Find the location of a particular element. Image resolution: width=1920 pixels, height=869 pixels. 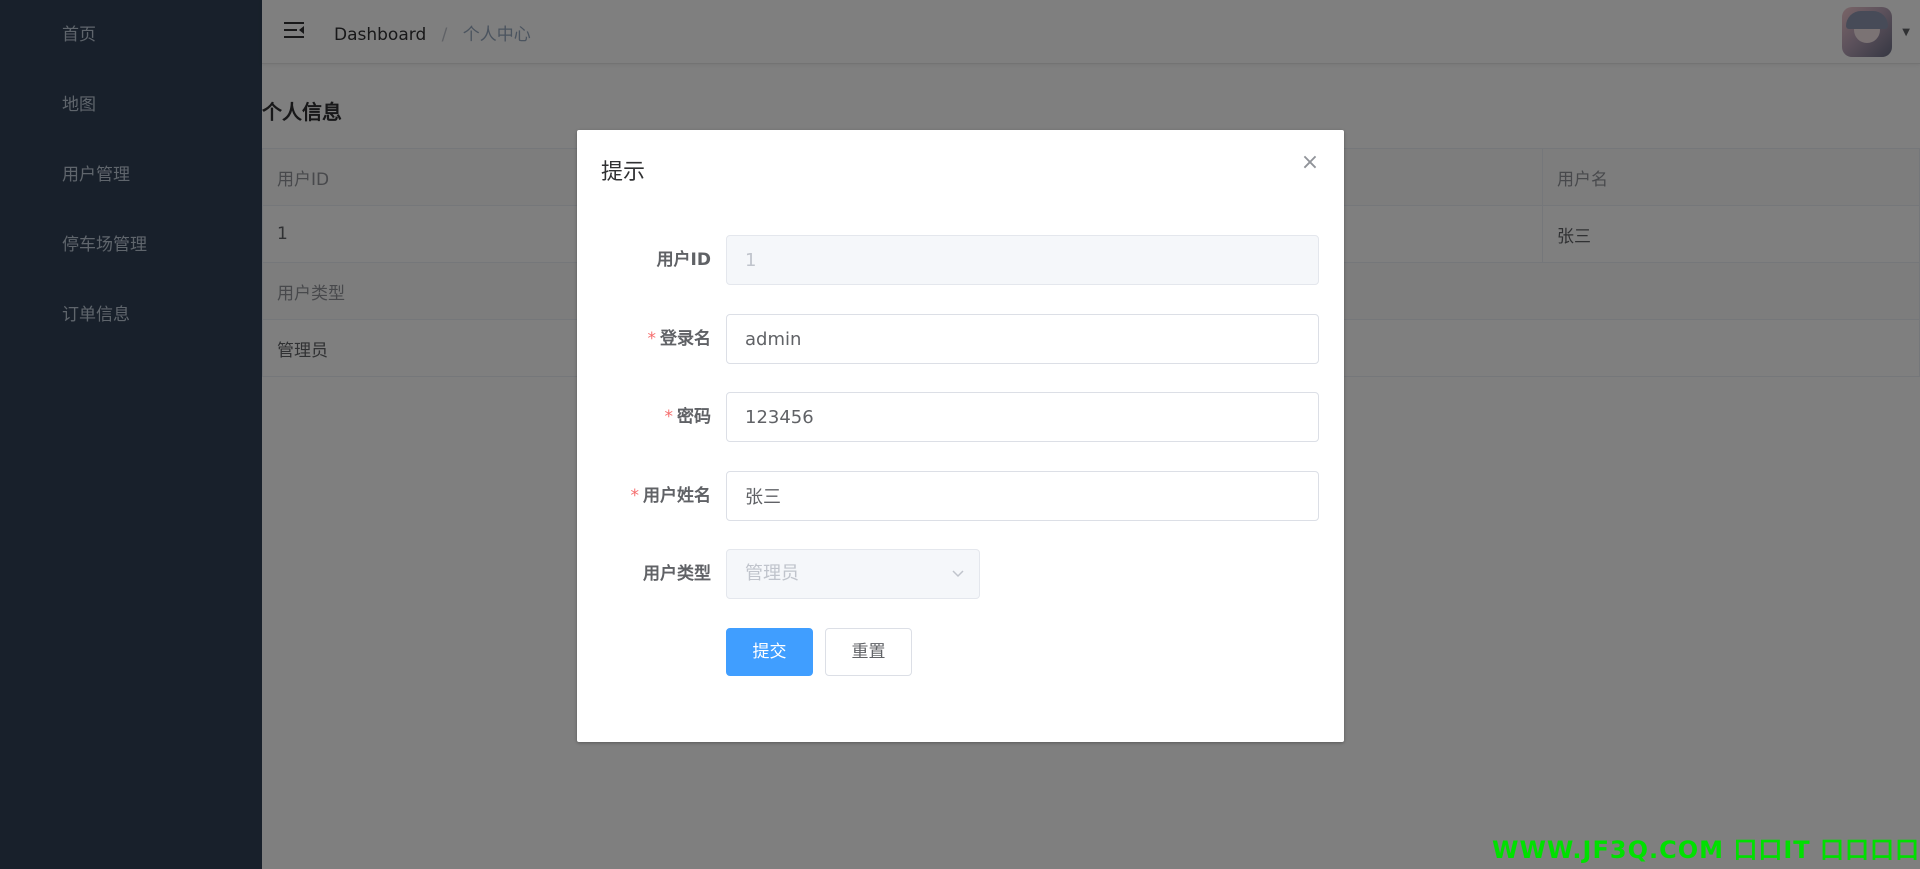

form-row-real-name: * 用户姓名 is located at coordinates (960, 496).